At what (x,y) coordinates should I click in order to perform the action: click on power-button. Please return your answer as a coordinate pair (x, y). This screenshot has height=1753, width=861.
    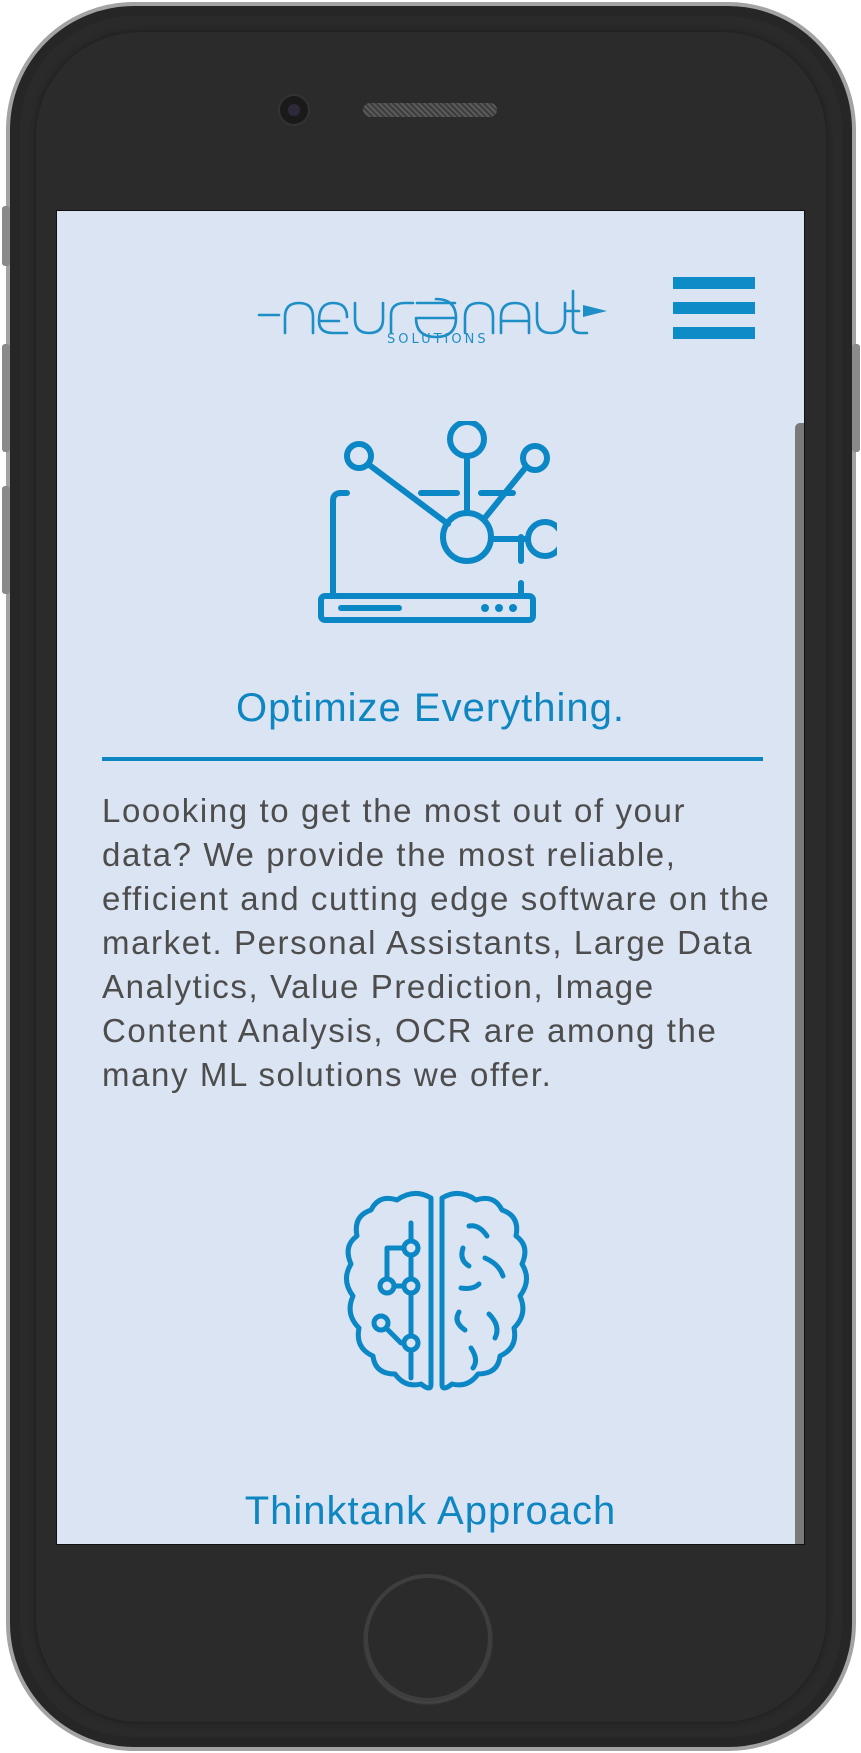
    Looking at the image, I should click on (856, 398).